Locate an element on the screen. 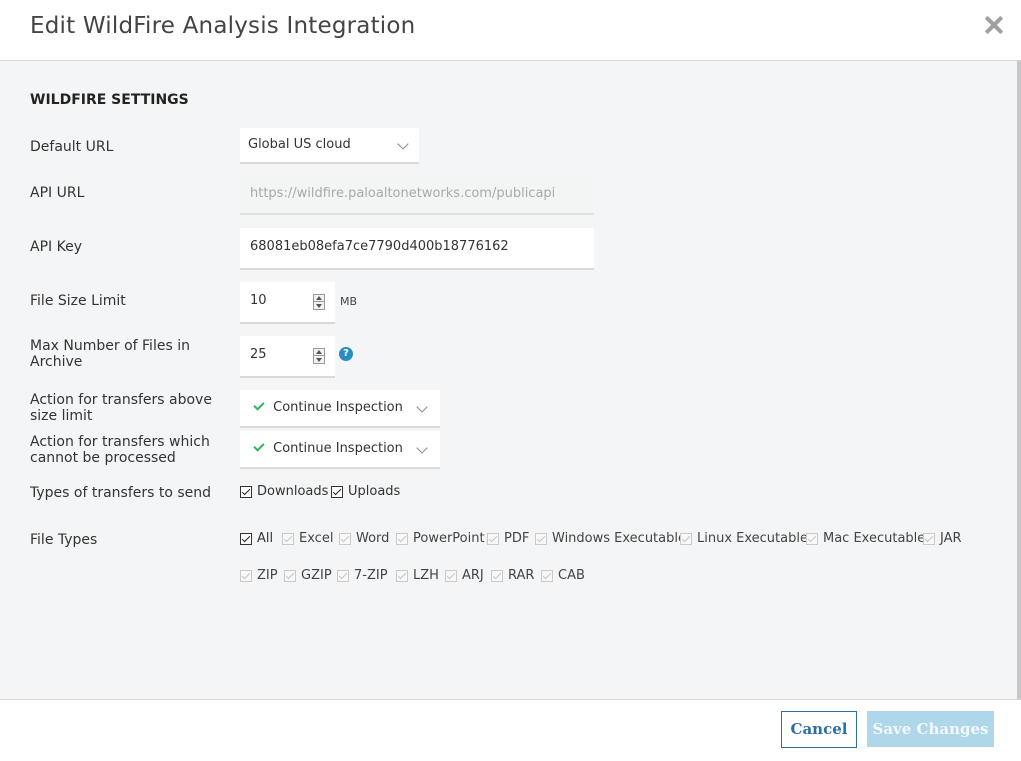 The width and height of the screenshot is (1021, 761). default-url-select: Global US cloud is located at coordinates (329, 146).